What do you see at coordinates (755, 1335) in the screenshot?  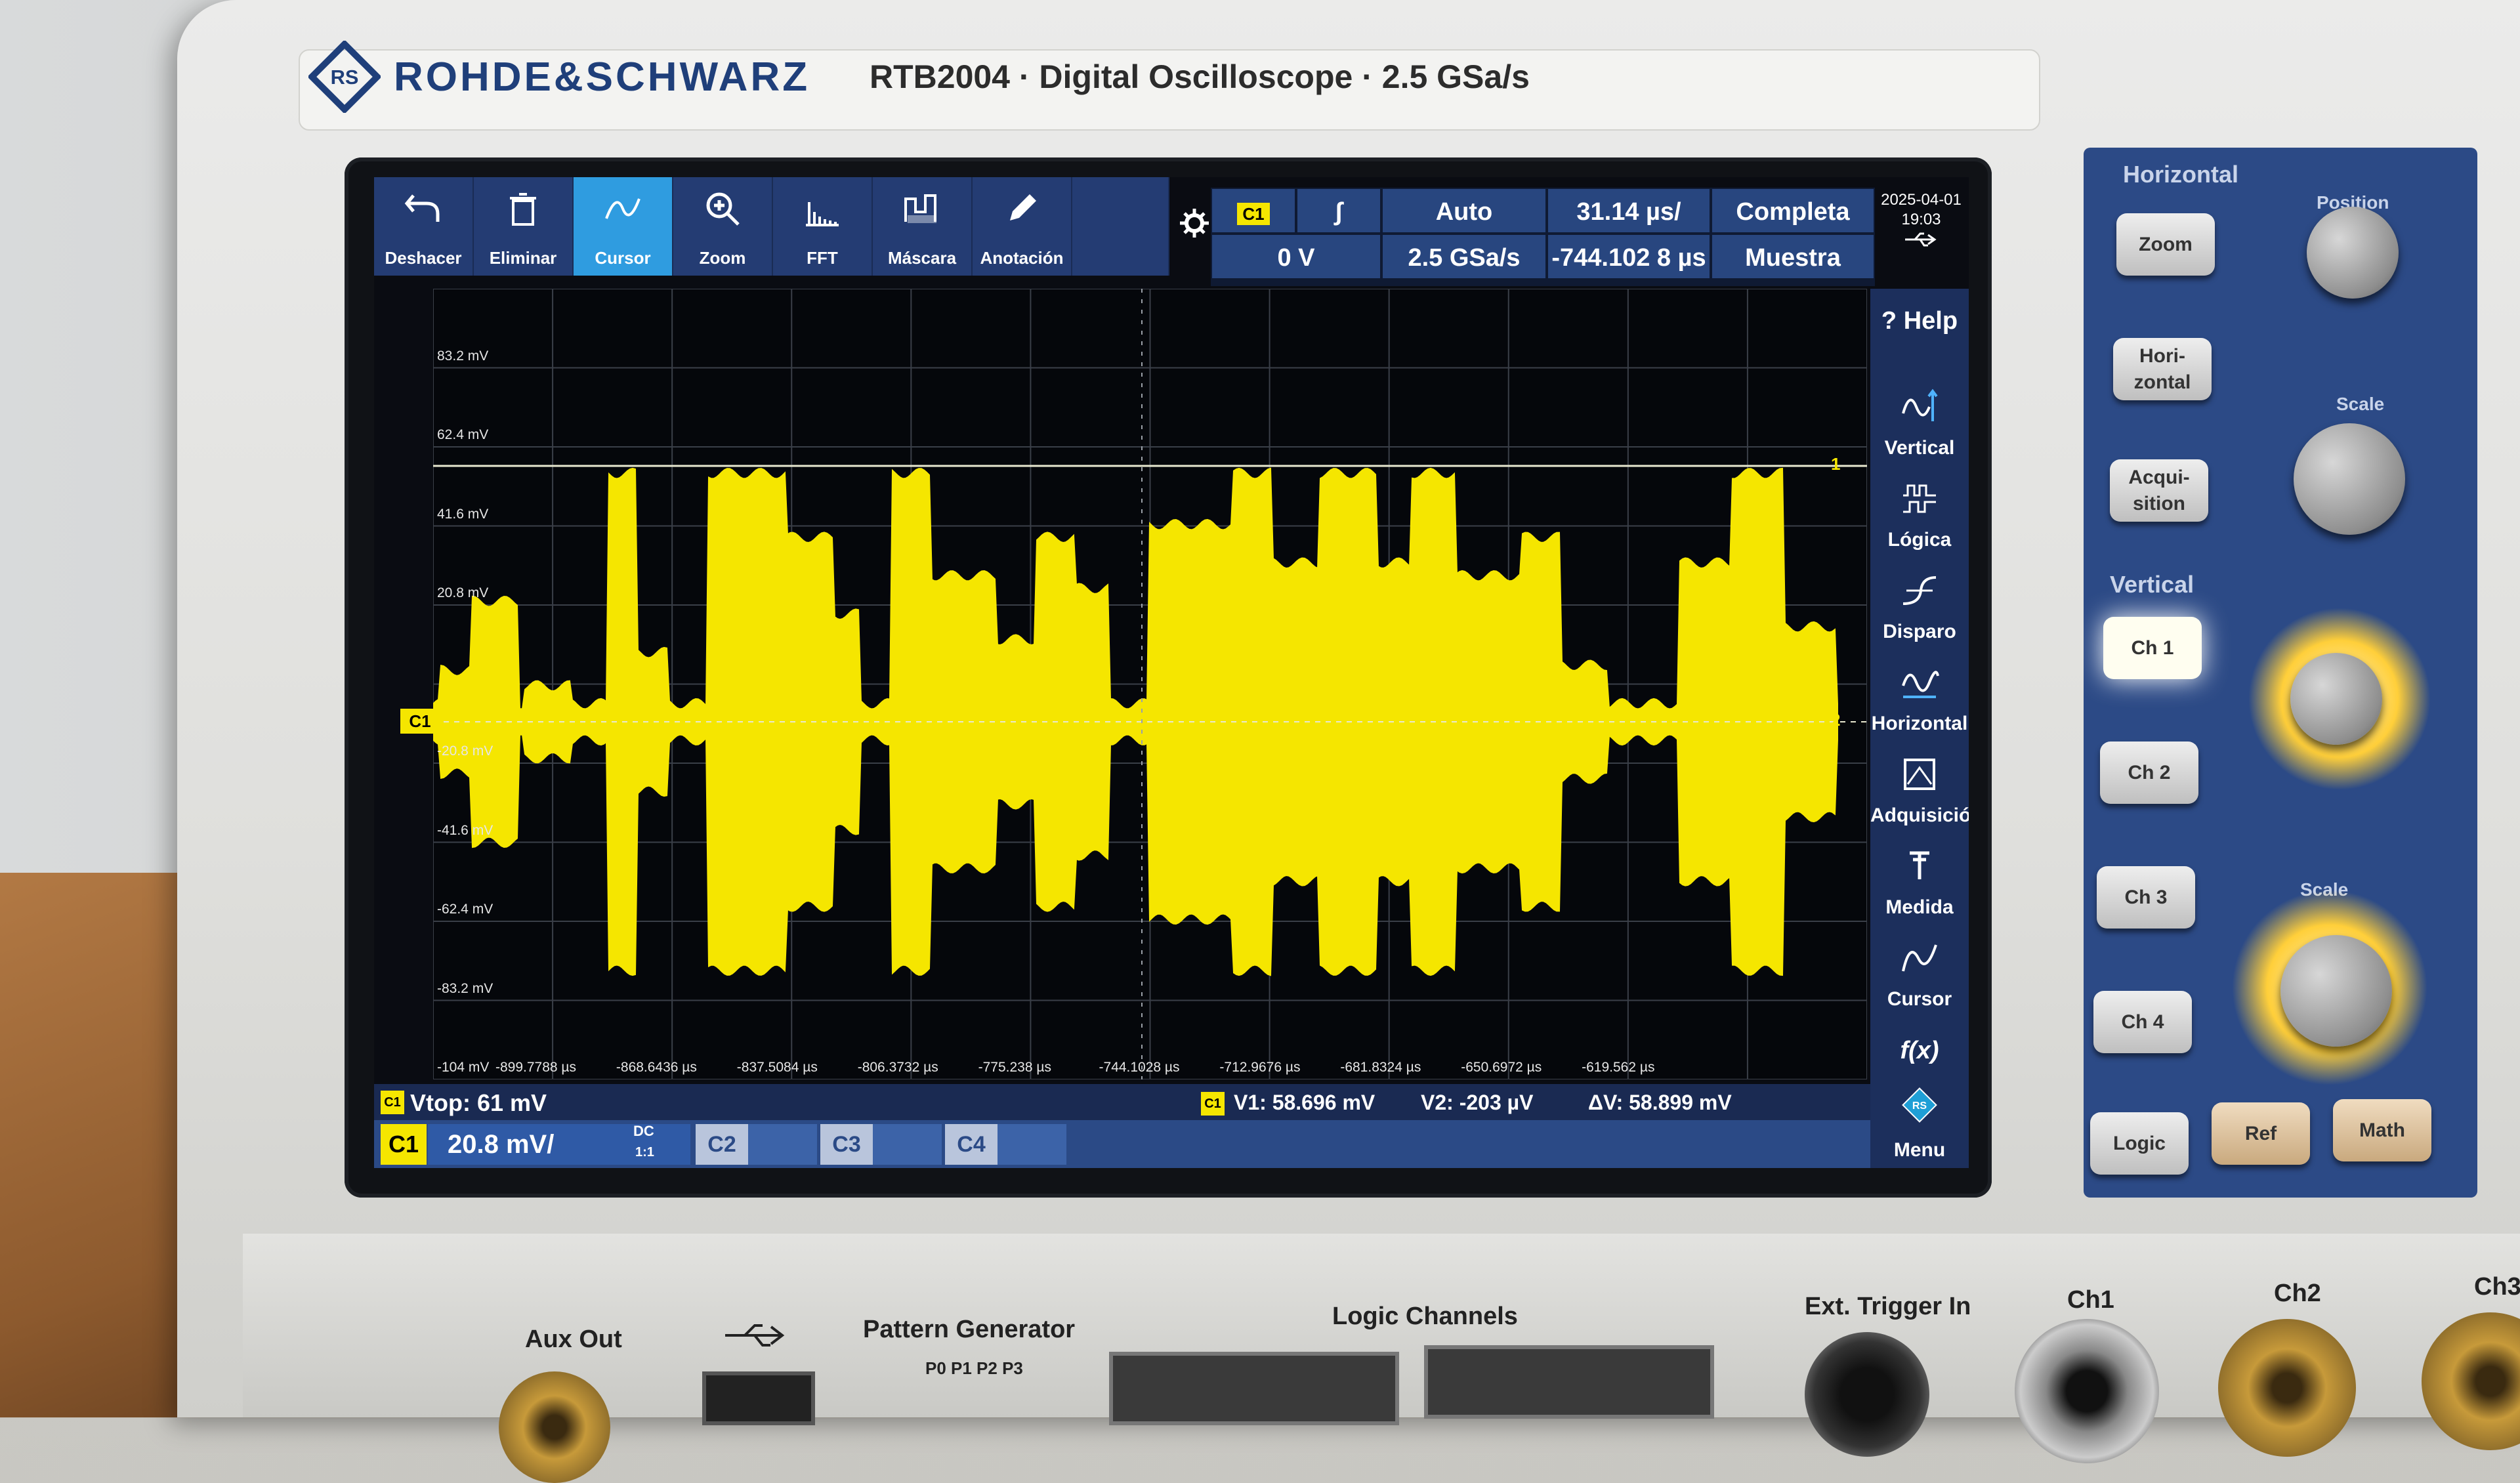 I see `usb-port-icon` at bounding box center [755, 1335].